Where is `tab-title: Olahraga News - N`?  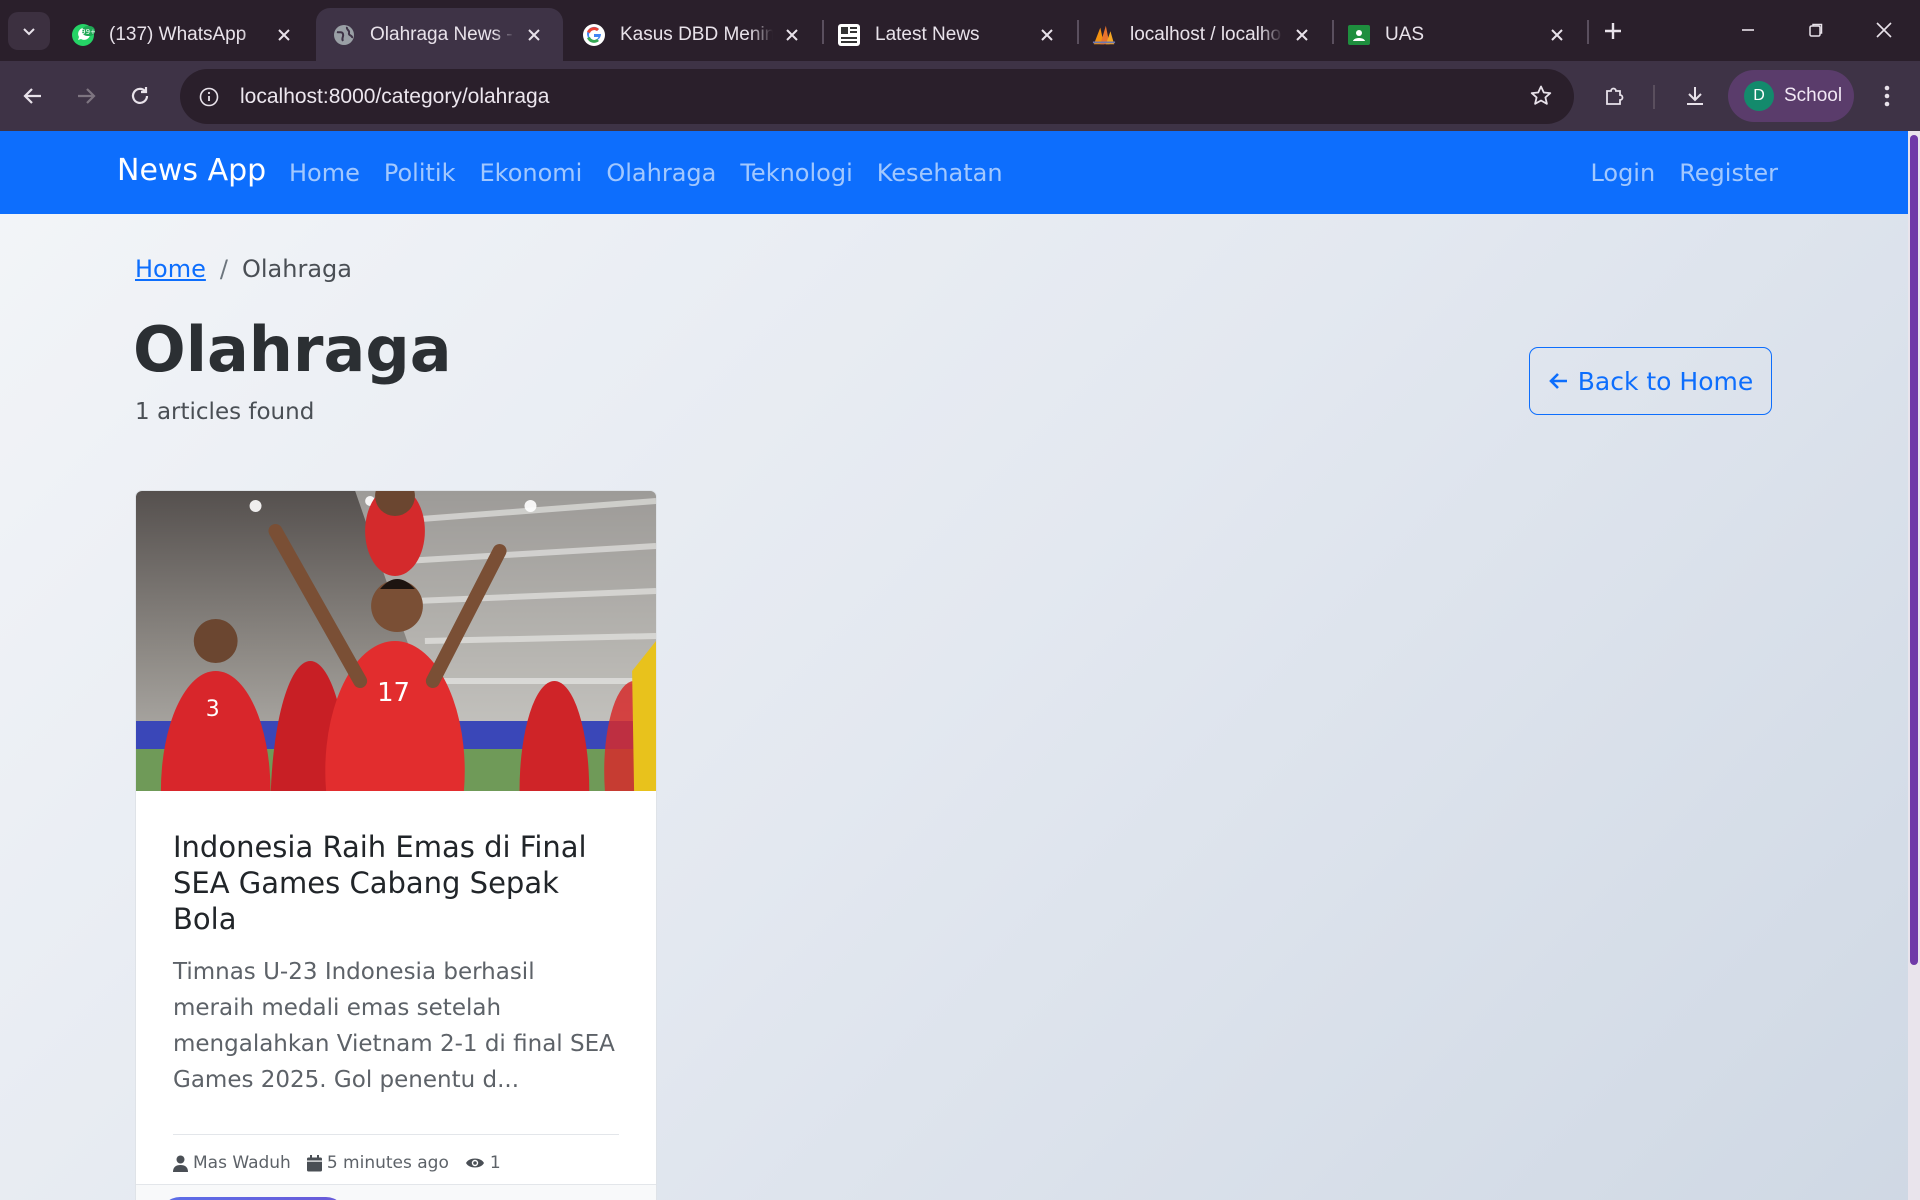 tab-title: Olahraga News - N is located at coordinates (442, 34).